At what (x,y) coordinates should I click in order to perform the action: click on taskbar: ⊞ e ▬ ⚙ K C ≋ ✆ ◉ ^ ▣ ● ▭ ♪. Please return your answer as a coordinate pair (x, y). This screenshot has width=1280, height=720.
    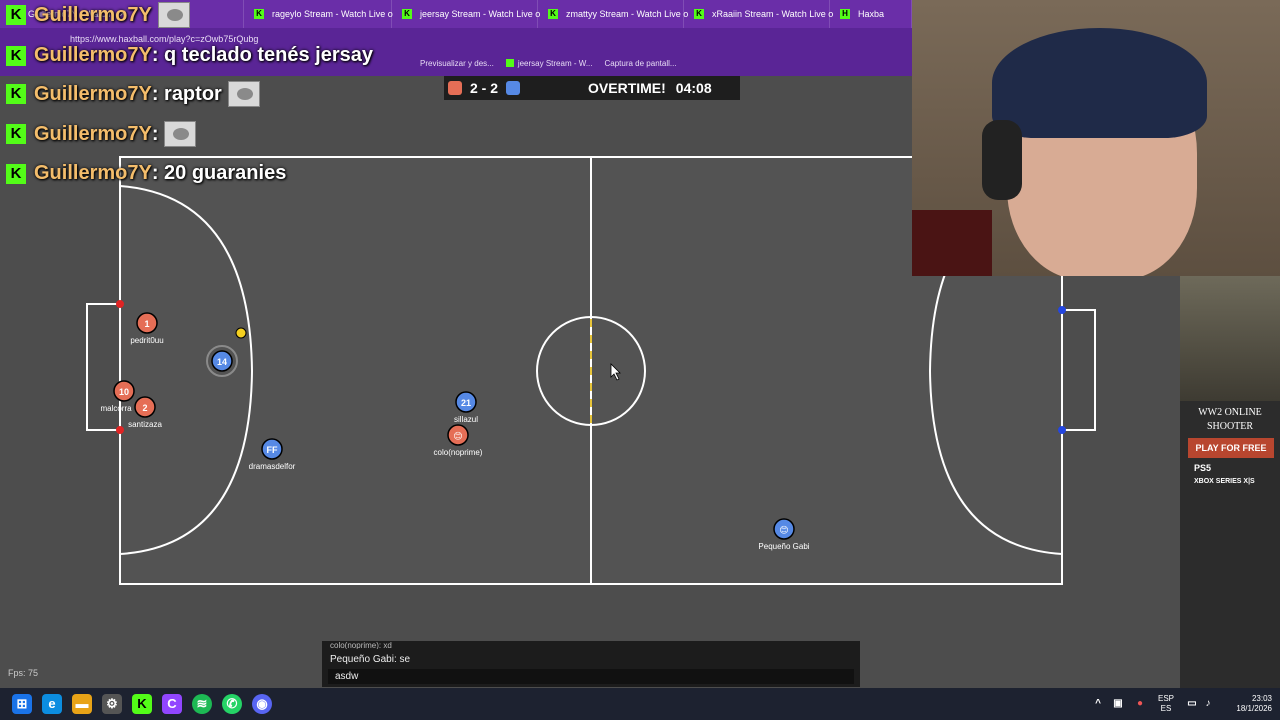
    Looking at the image, I should click on (640, 704).